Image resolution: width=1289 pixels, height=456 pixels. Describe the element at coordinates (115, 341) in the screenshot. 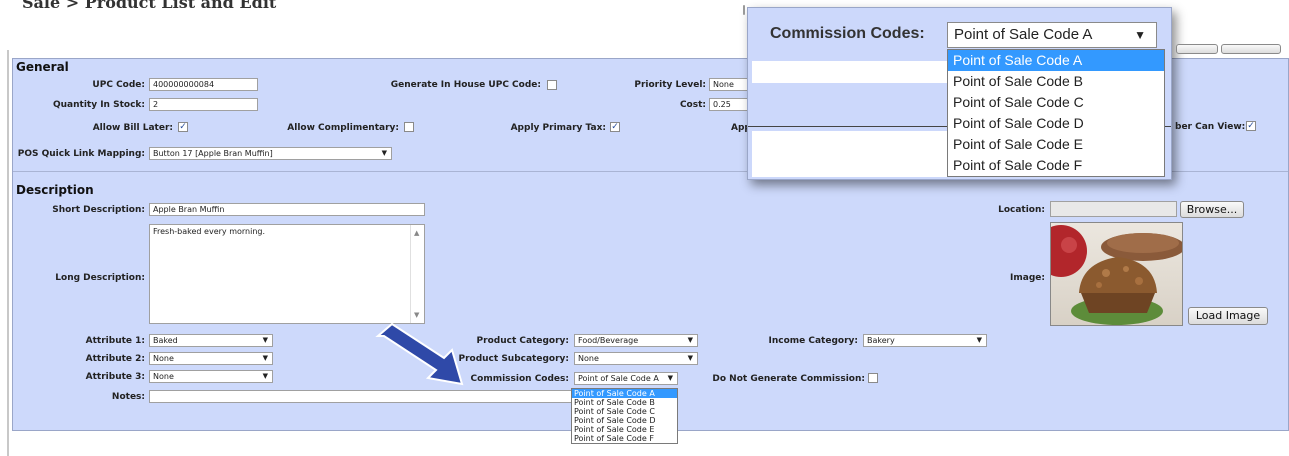

I see `attribute-1-label: Attribute 1:` at that location.